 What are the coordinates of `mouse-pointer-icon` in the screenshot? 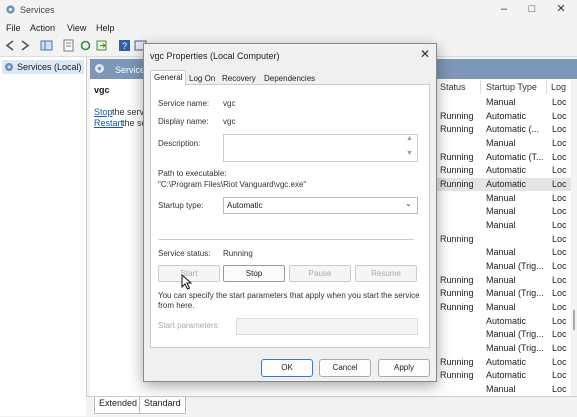 It's located at (187, 282).